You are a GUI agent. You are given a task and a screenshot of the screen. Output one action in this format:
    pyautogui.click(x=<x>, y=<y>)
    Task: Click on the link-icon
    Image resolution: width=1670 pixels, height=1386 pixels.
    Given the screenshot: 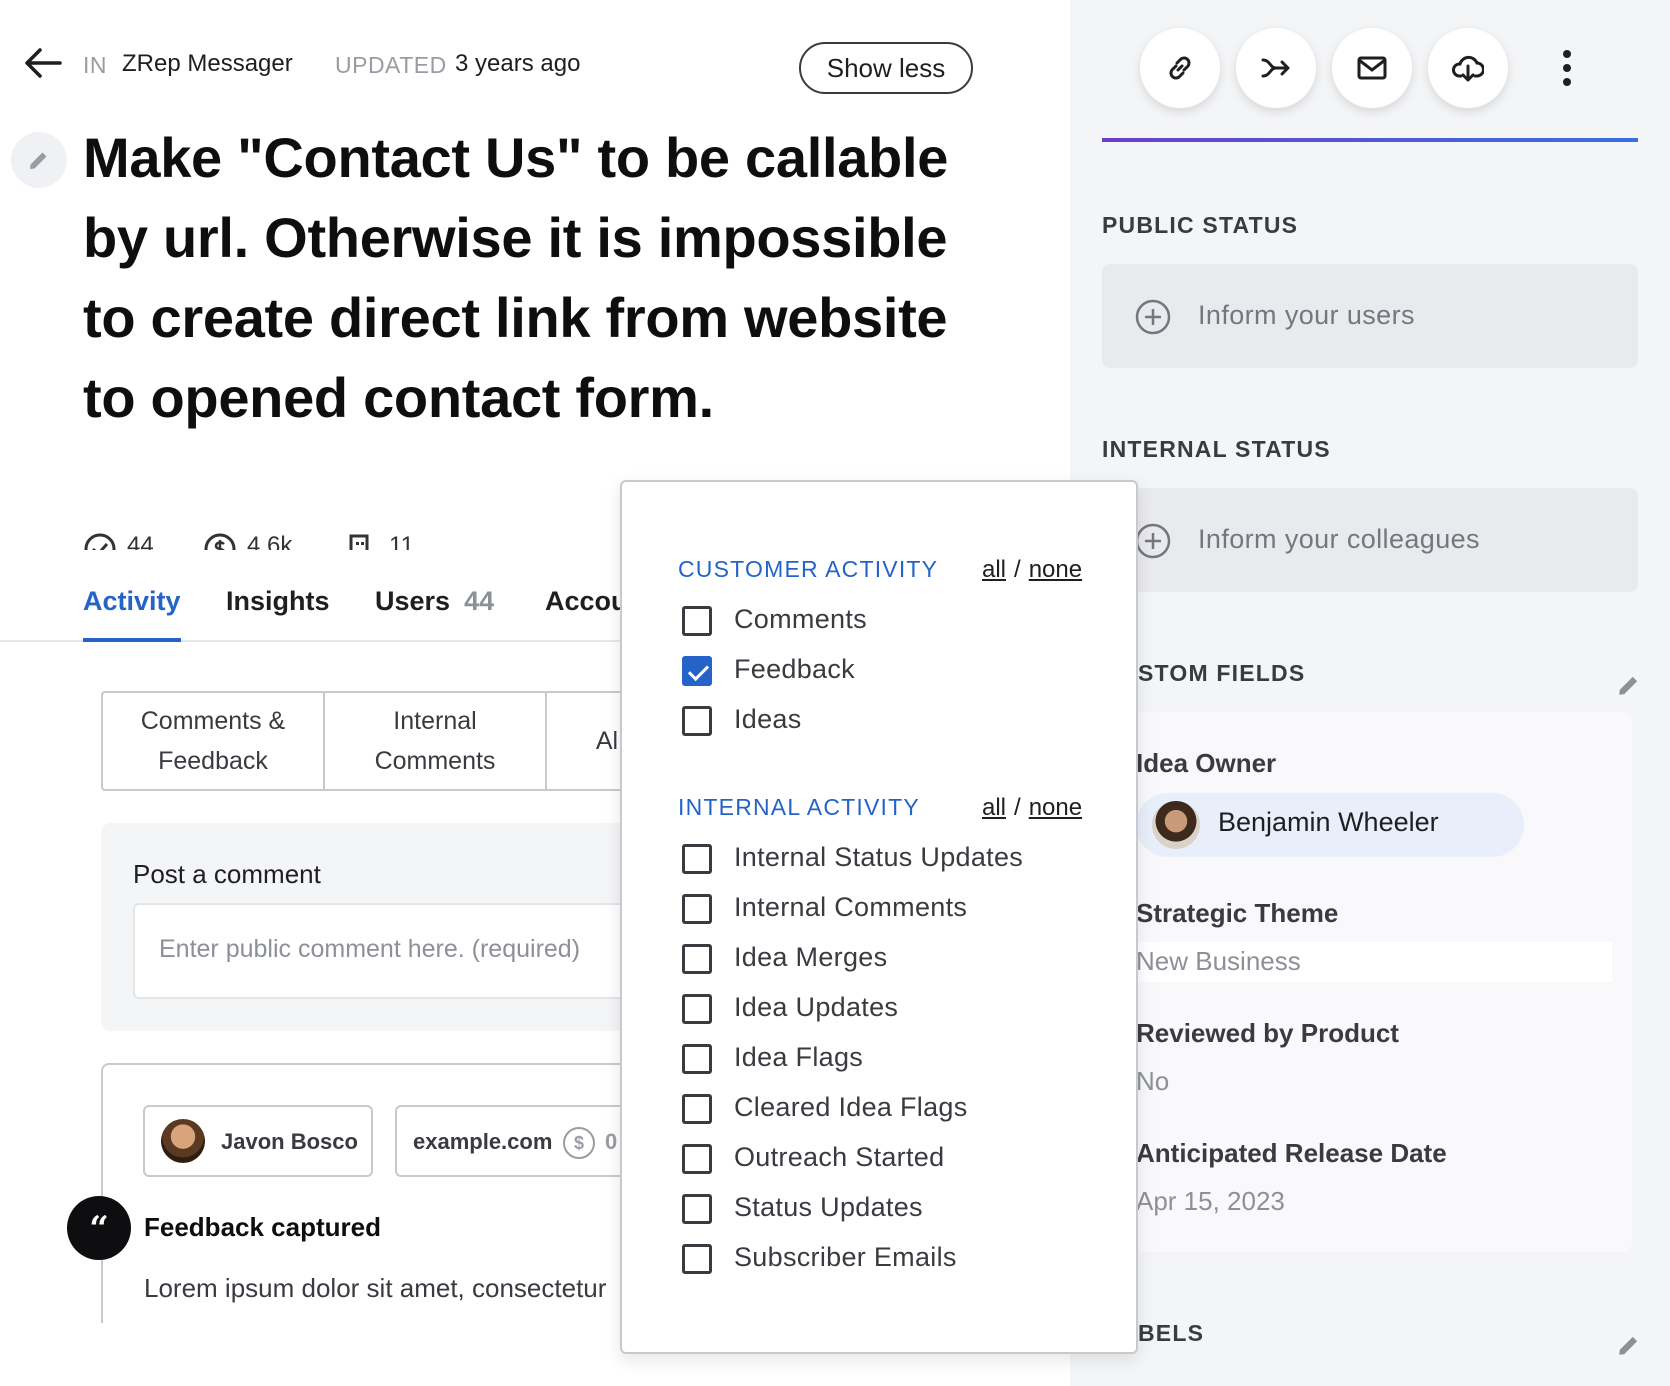 What is the action you would take?
    pyautogui.click(x=1180, y=68)
    